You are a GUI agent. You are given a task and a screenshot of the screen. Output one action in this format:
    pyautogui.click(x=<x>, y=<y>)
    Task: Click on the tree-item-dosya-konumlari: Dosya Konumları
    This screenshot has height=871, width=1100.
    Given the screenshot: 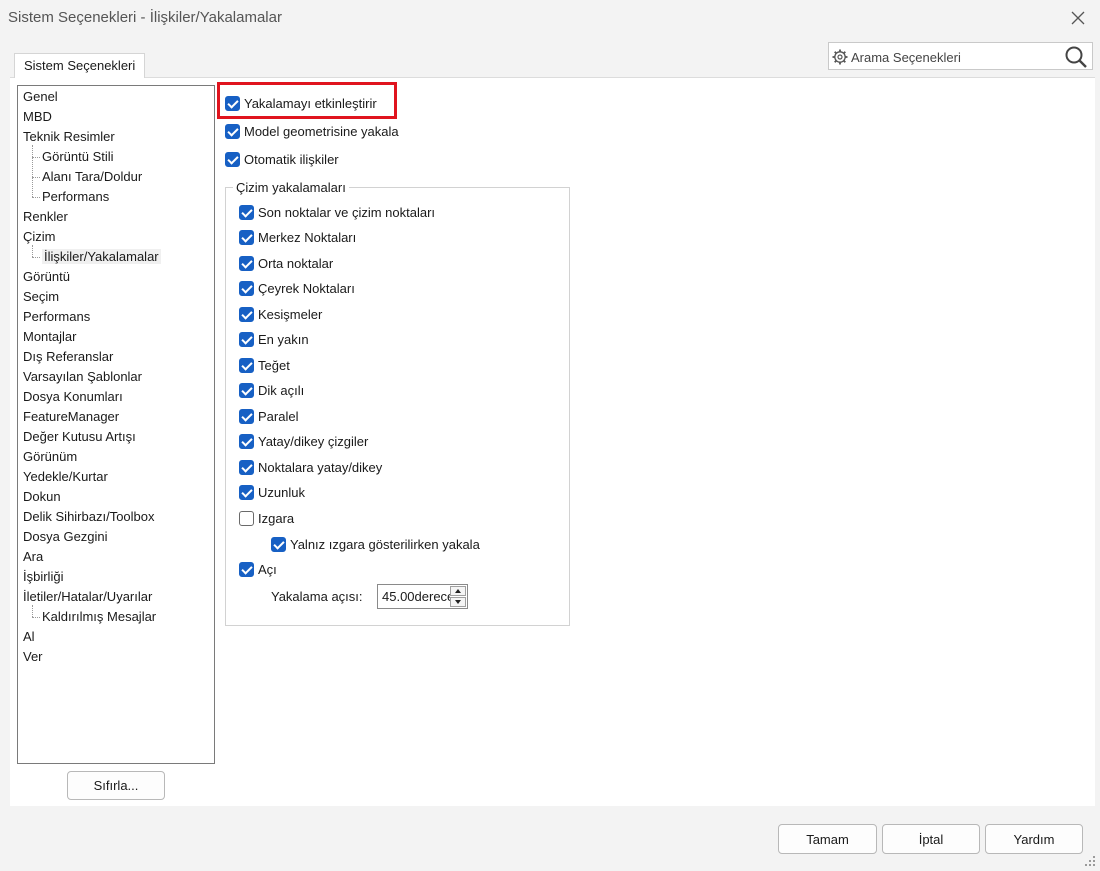 What is the action you would take?
    pyautogui.click(x=73, y=397)
    